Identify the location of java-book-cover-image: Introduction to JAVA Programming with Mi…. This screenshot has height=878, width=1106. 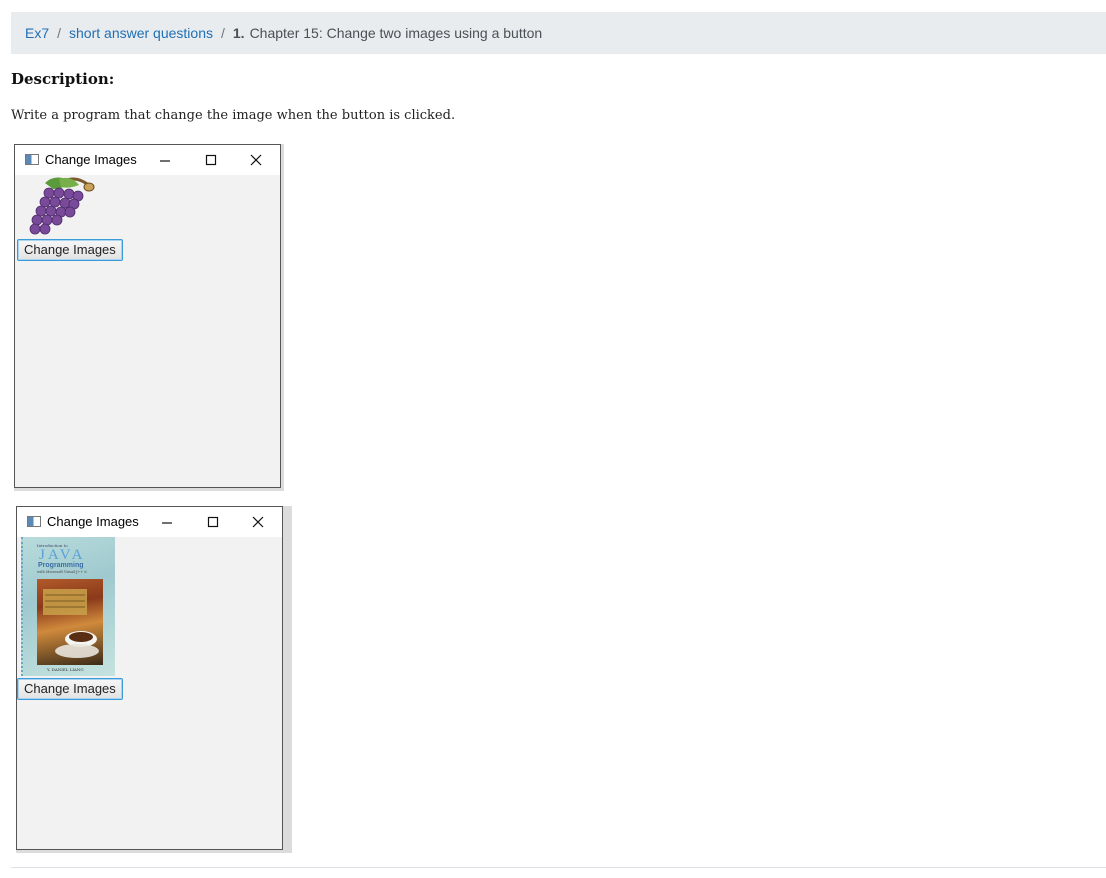
(68, 606).